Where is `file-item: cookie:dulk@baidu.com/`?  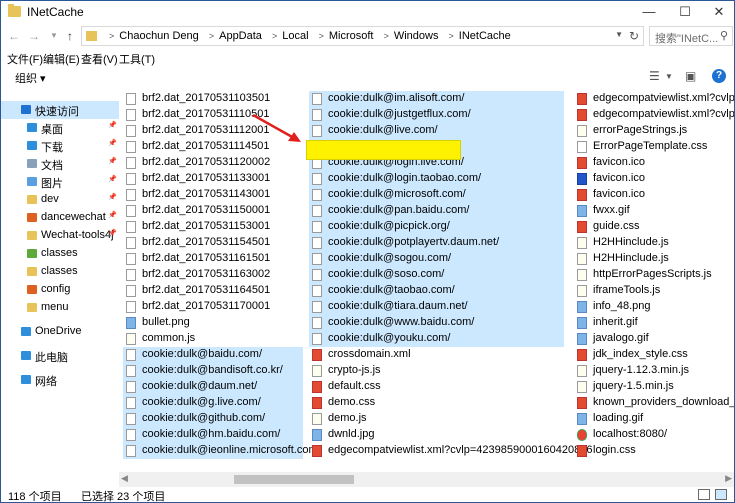
file-item: cookie:dulk@baidu.com/ is located at coordinates (213, 355).